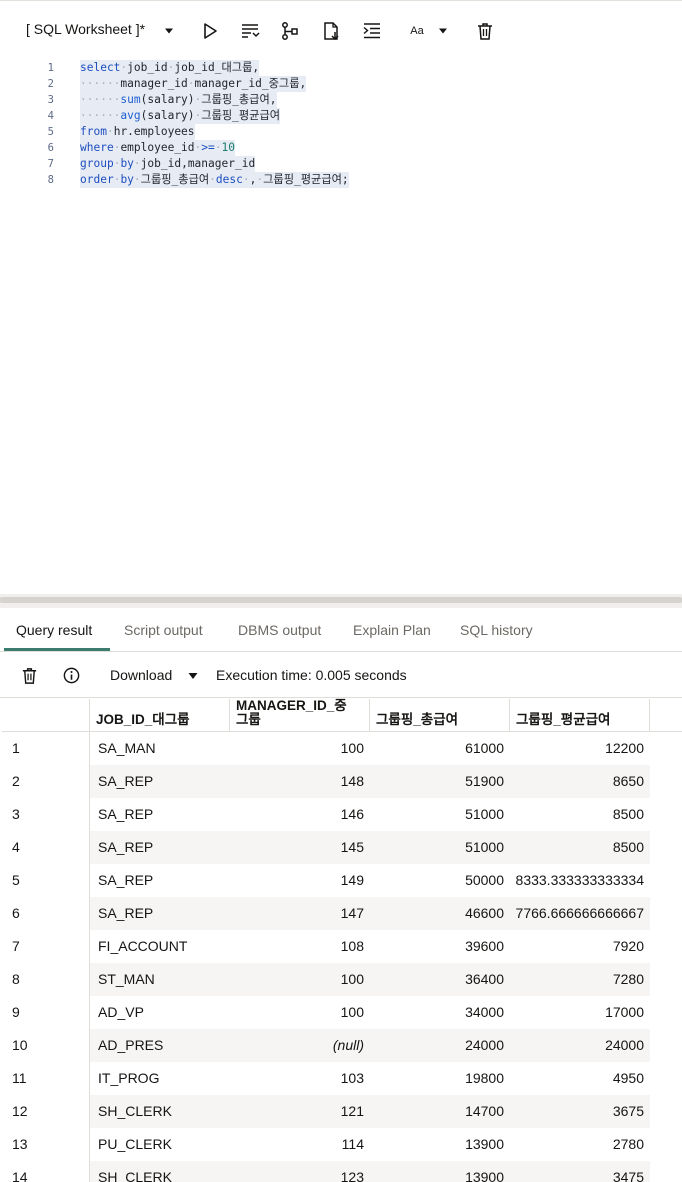  I want to click on code-text: order·by·그룹핑_총급여·desc·,·그룹핑_평균급여;, so click(214, 180).